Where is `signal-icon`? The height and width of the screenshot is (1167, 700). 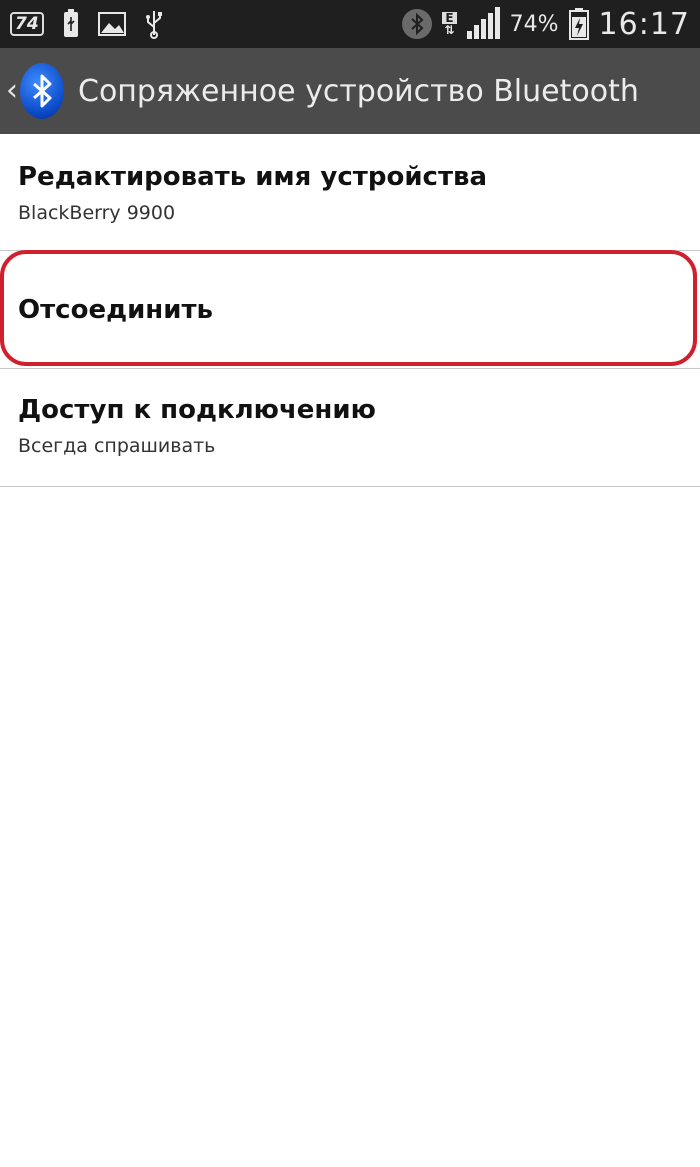 signal-icon is located at coordinates (483, 23).